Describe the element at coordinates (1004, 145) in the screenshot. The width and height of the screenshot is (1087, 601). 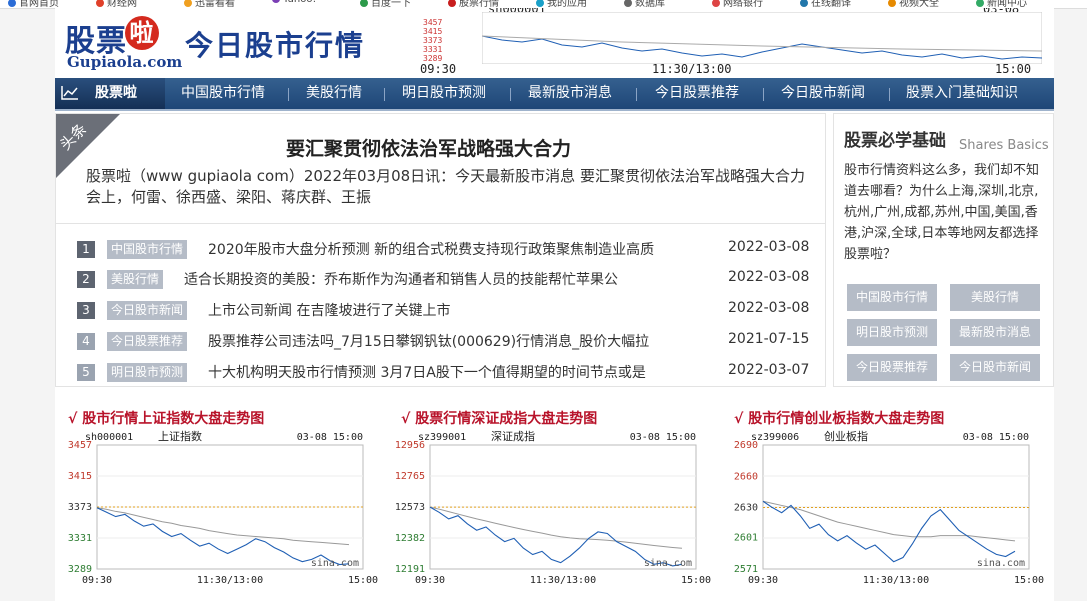
I see `basics-subtitle: Shares Basics` at that location.